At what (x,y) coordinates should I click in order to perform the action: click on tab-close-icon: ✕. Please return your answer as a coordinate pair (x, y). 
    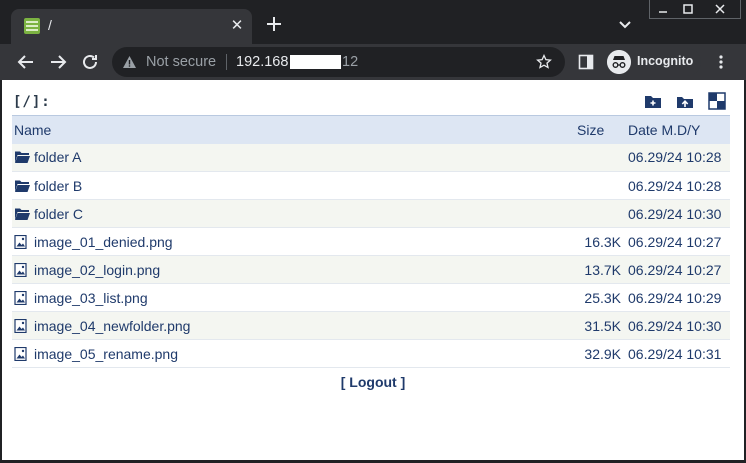
    Looking at the image, I should click on (237, 26).